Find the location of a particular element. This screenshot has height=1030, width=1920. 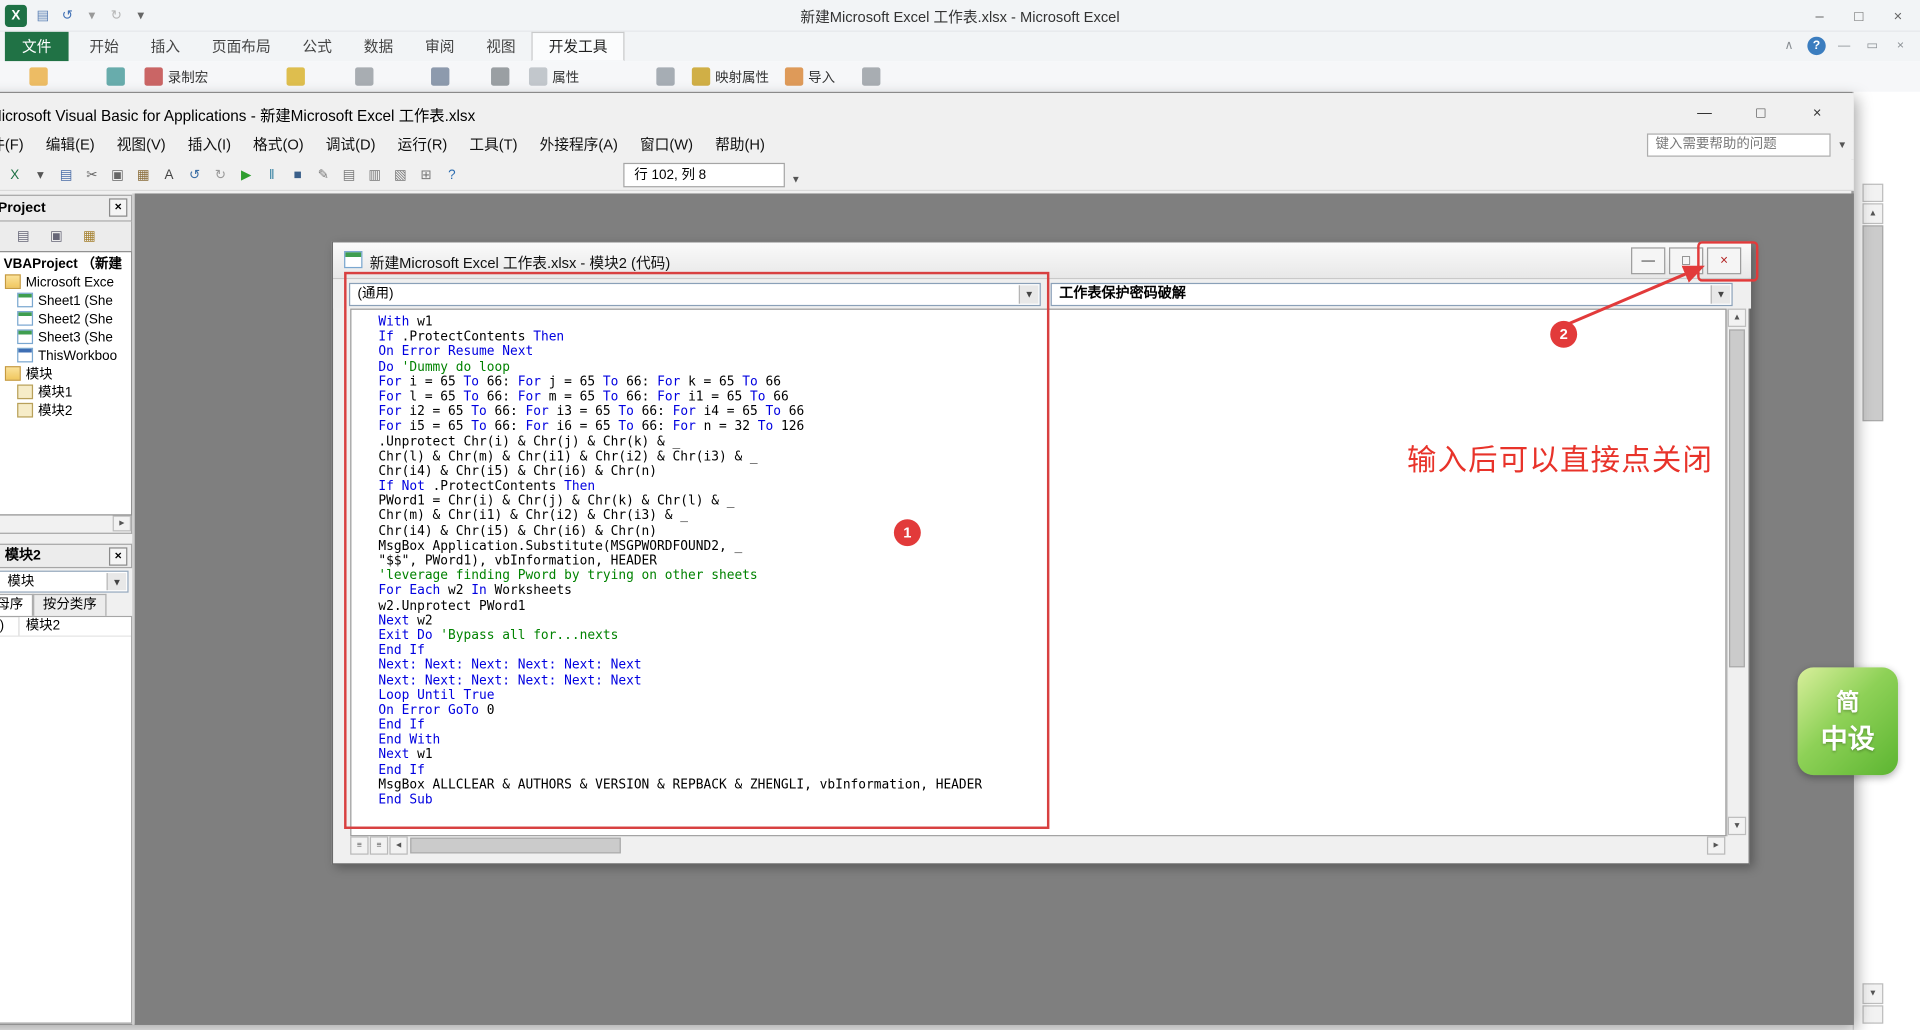

copy-icon: ▣ is located at coordinates (118, 175).